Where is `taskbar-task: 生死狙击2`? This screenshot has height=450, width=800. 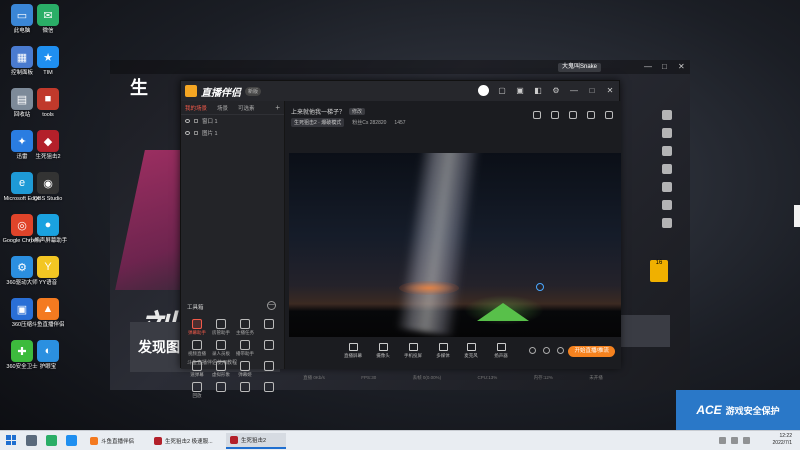 taskbar-task: 生死狙击2 is located at coordinates (256, 441).